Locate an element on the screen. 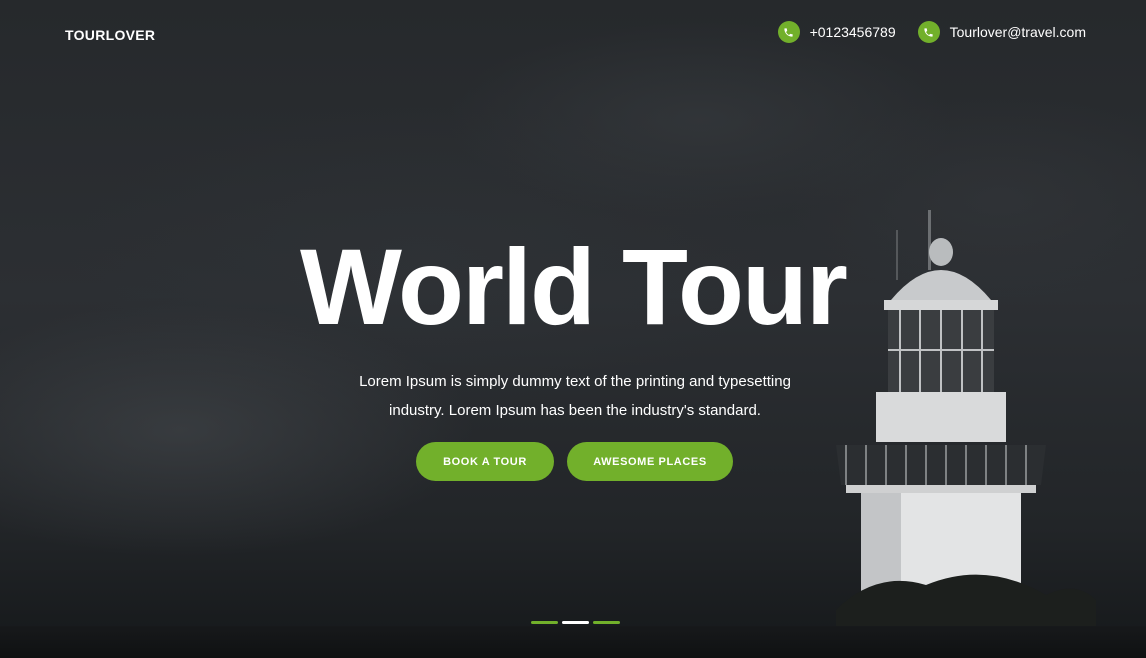  awesome-places-button: AWESOME PLACES is located at coordinates (650, 461).